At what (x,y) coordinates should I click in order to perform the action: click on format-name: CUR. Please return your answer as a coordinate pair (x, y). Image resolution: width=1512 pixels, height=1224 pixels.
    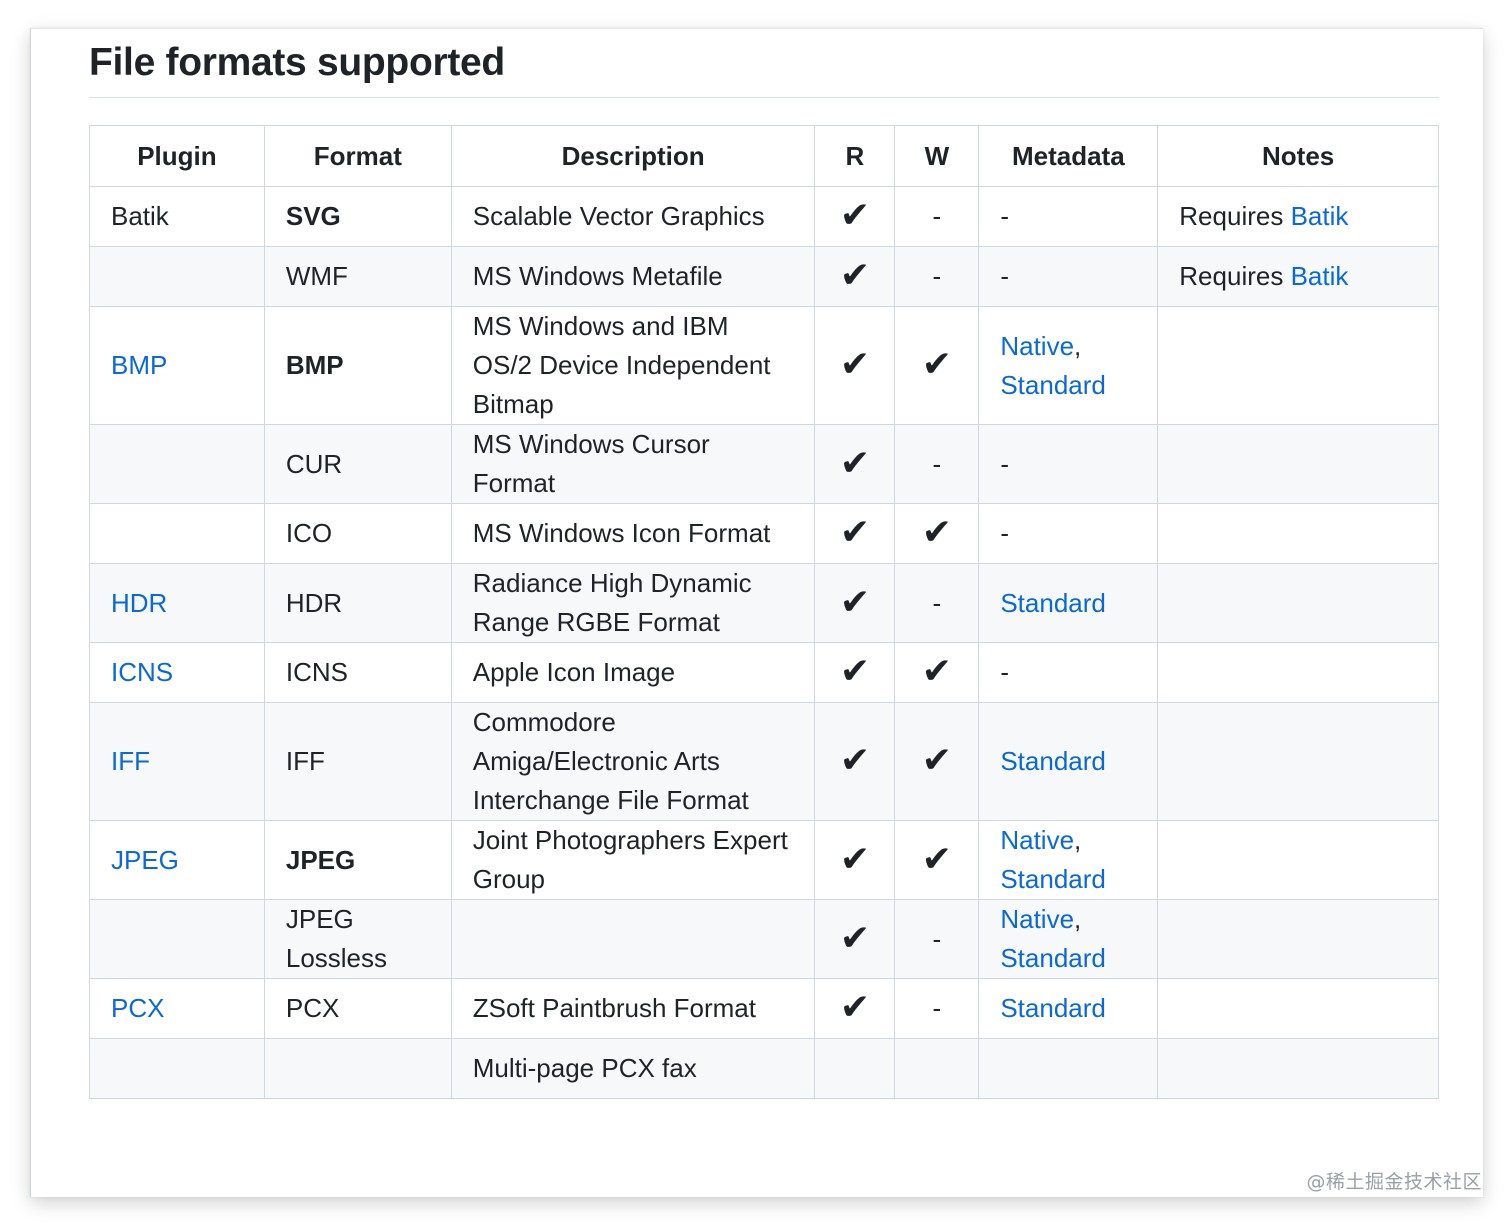
    Looking at the image, I should click on (314, 463).